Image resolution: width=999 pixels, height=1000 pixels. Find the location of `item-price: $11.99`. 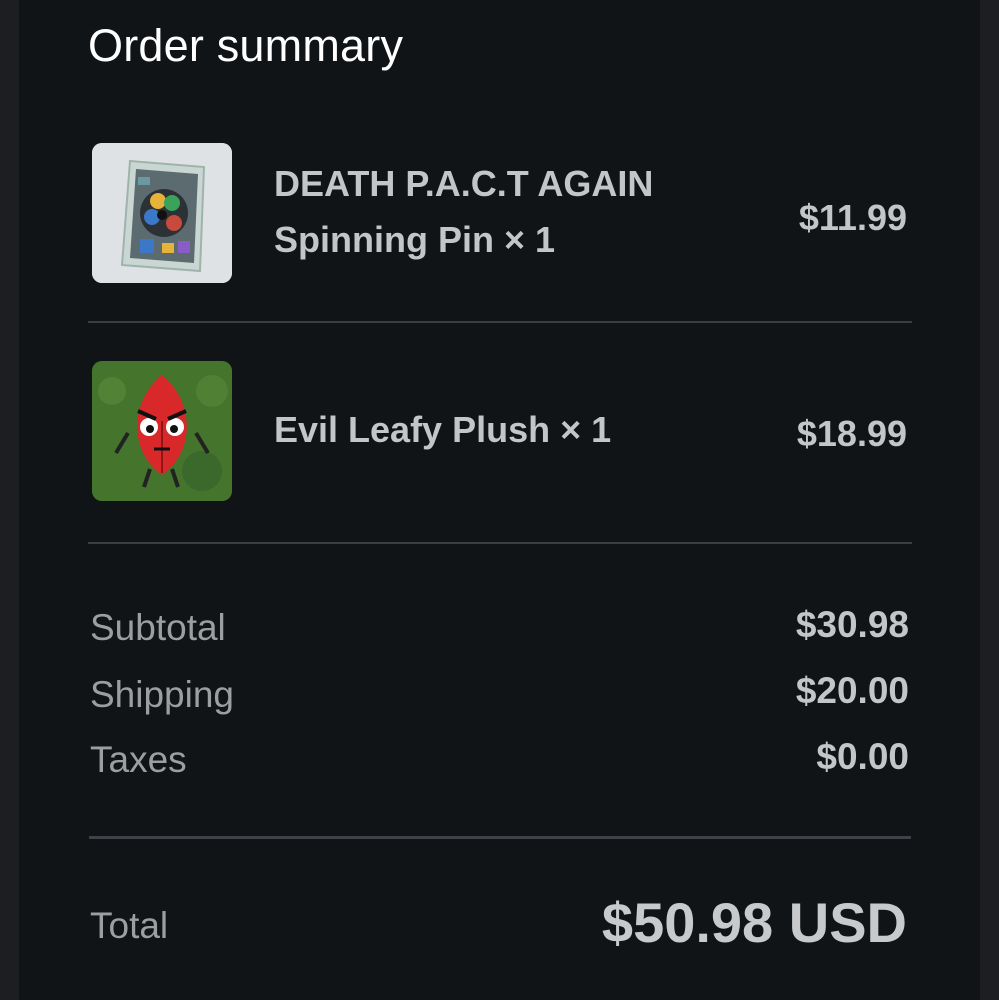

item-price: $11.99 is located at coordinates (852, 217).